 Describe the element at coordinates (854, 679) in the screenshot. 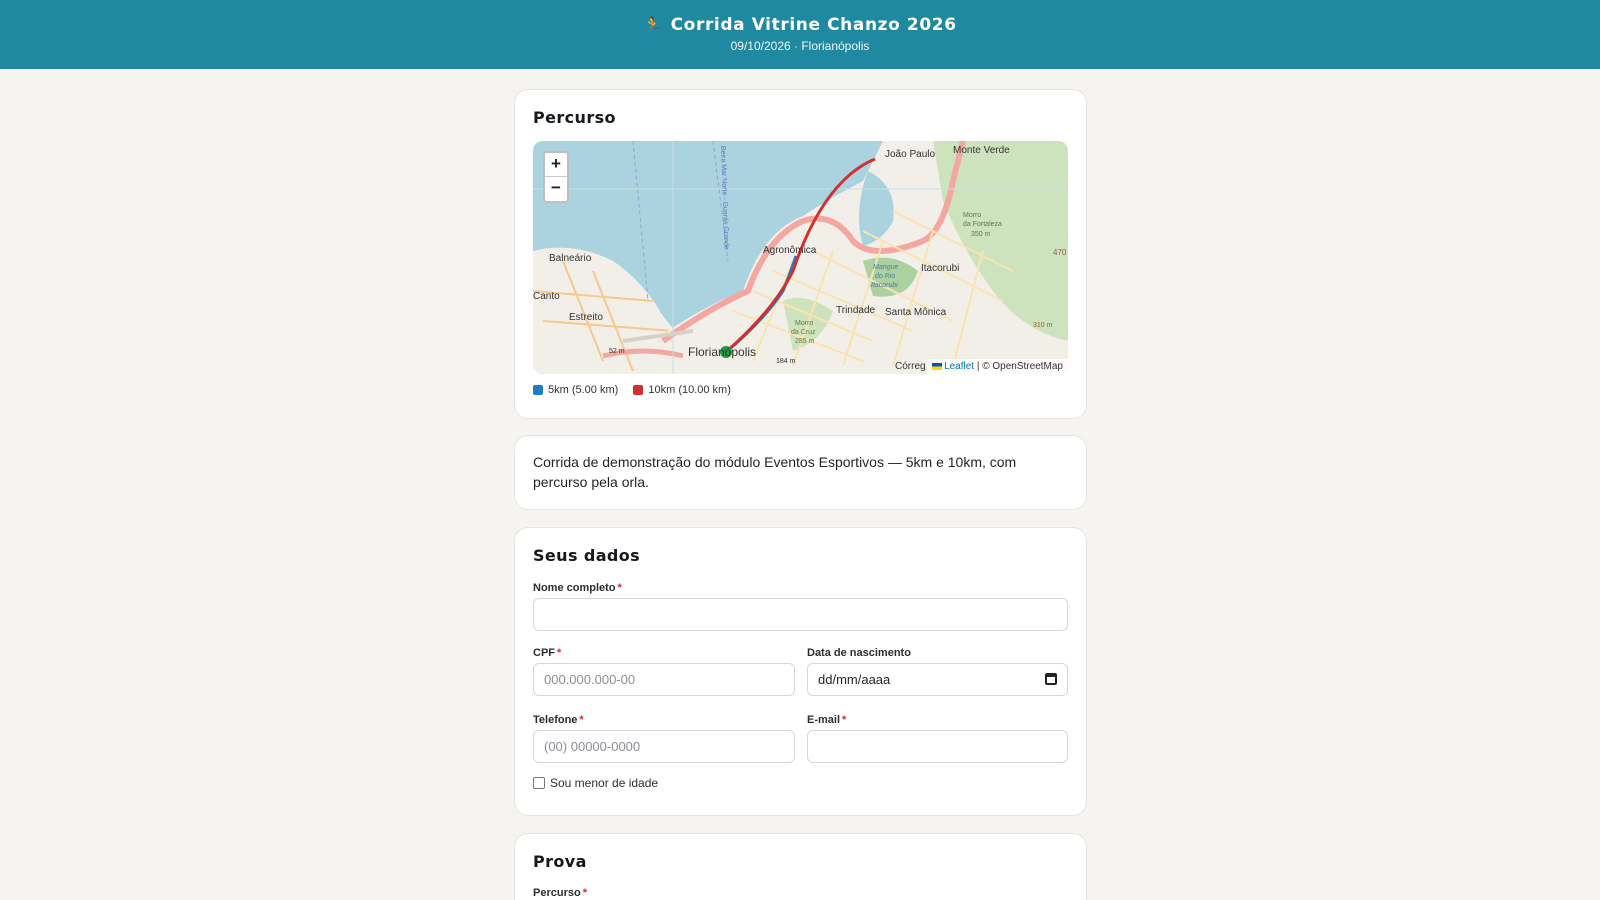

I see `birth-date-value: dd/mm/aaaa` at that location.